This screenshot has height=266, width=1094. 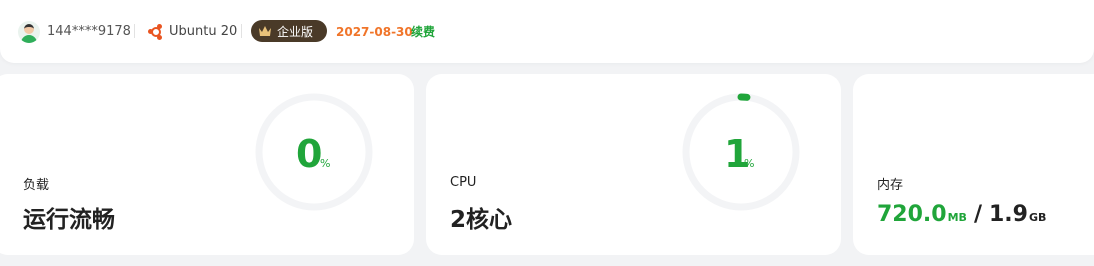 What do you see at coordinates (463, 182) in the screenshot?
I see `cpu-label: CPU` at bounding box center [463, 182].